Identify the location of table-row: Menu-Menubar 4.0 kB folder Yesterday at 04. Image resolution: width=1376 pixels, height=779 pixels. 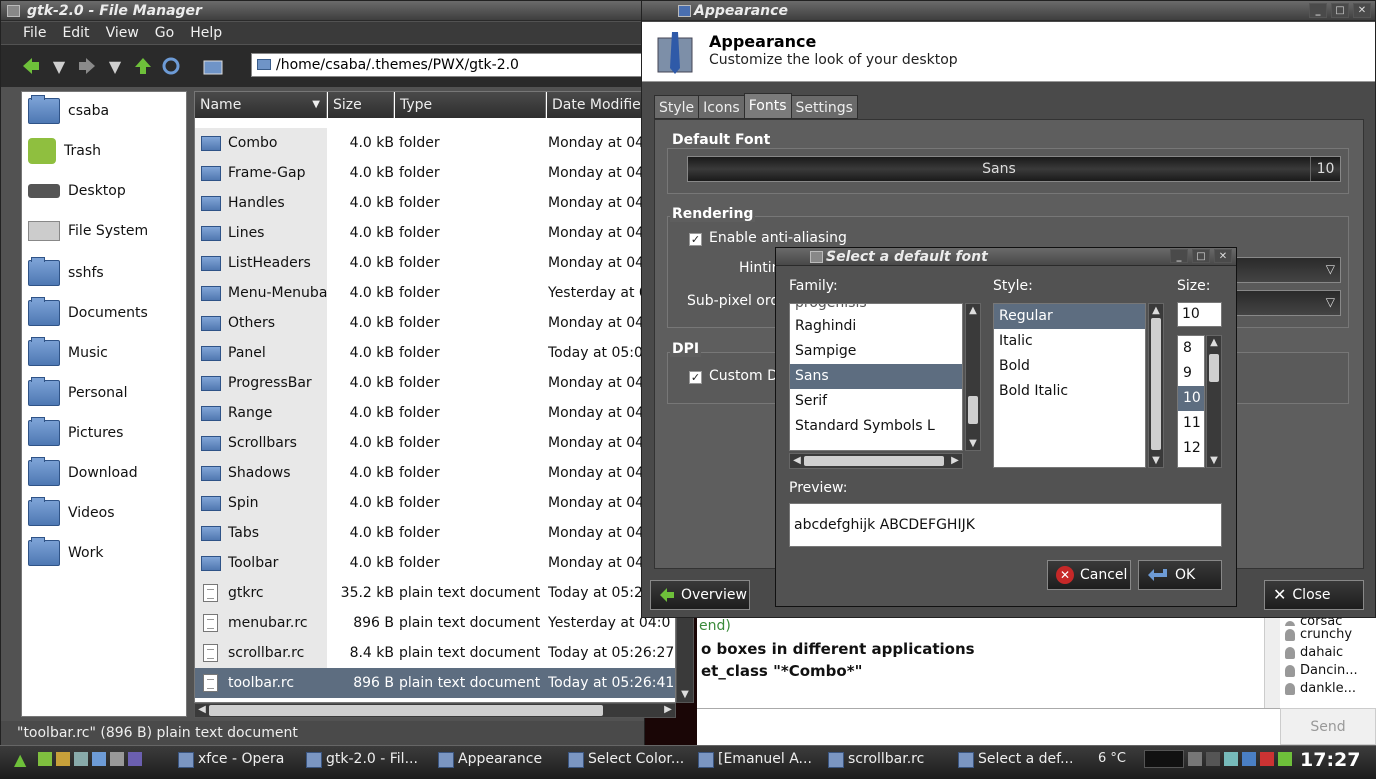
(435, 293).